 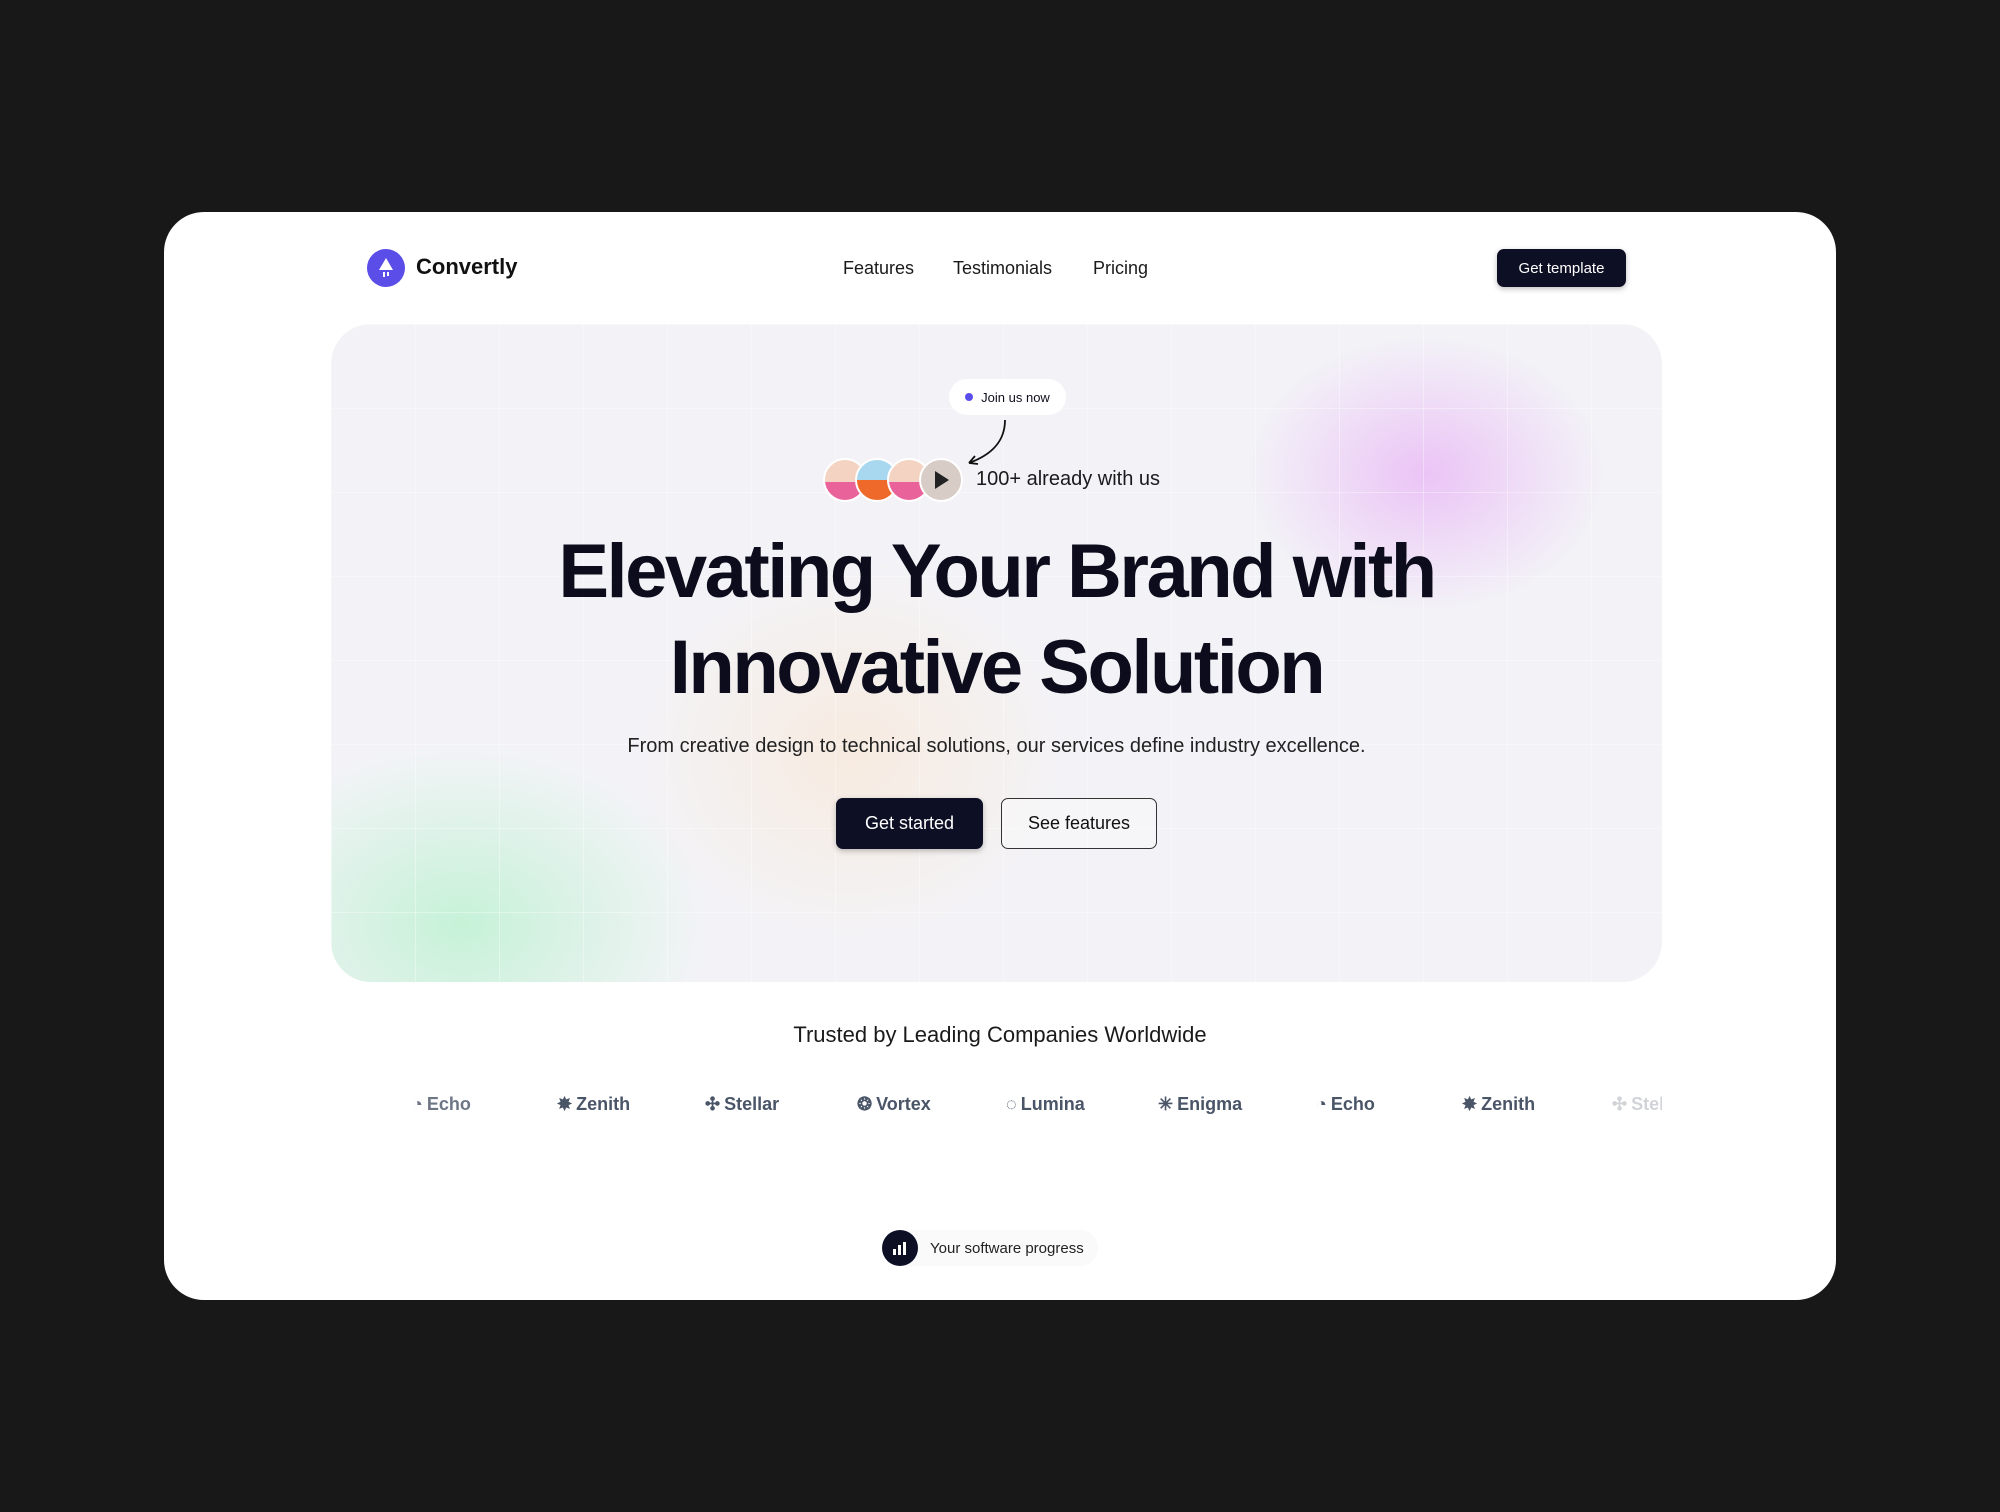 What do you see at coordinates (1561, 268) in the screenshot?
I see `get-template-button: Get template` at bounding box center [1561, 268].